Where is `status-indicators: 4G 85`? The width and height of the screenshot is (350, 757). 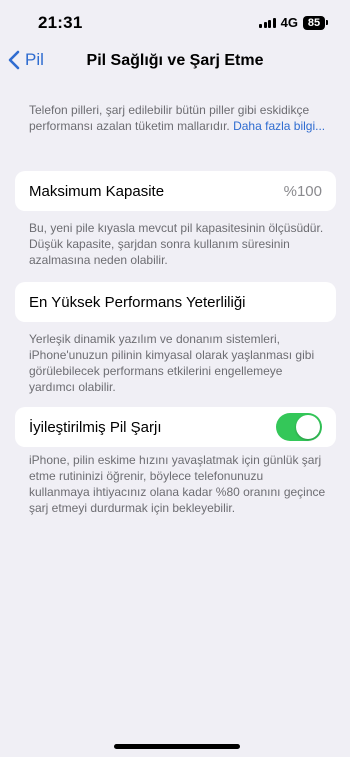
status-indicators: 4G 85 is located at coordinates (293, 22).